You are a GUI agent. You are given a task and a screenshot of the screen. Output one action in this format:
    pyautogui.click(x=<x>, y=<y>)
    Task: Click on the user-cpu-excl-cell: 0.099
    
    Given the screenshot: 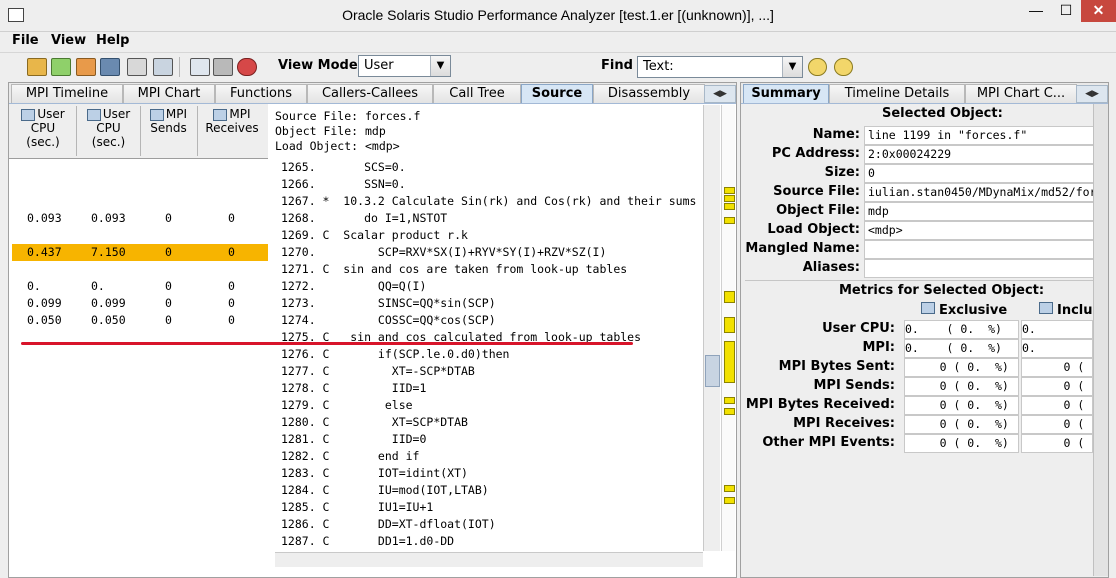 What is the action you would take?
    pyautogui.click(x=44, y=303)
    